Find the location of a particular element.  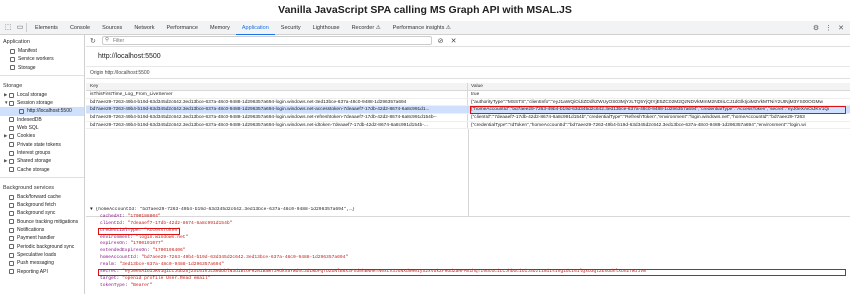

sidebar-item: Web SQL is located at coordinates (42, 128).